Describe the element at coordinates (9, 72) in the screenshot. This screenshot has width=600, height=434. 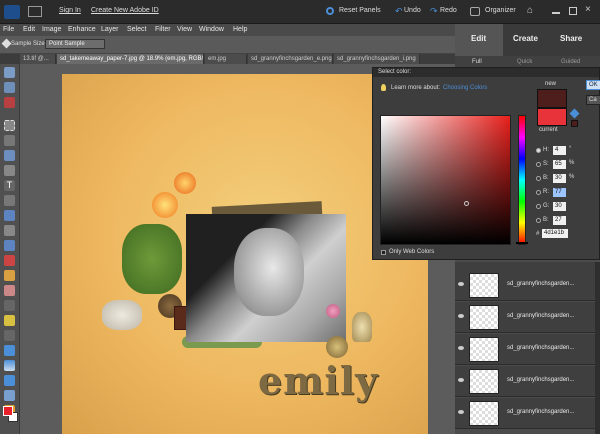
I see `zoom-tool-icon` at that location.